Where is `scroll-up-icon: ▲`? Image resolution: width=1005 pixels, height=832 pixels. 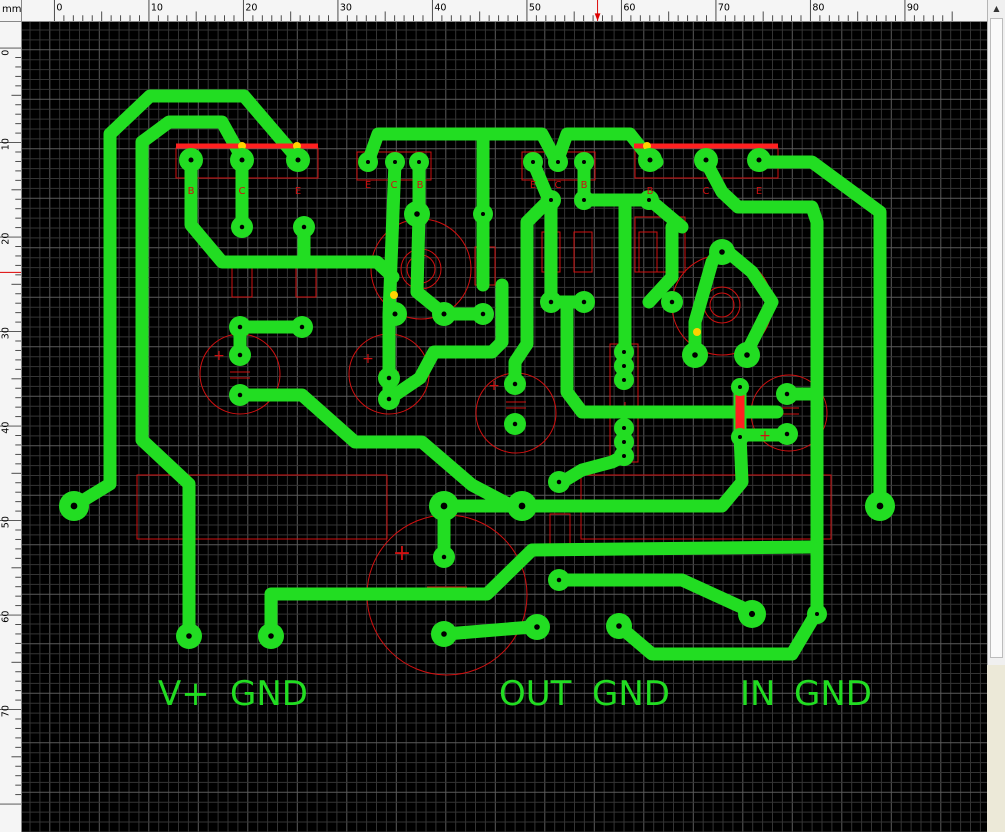
scroll-up-icon: ▲ is located at coordinates (996, 8).